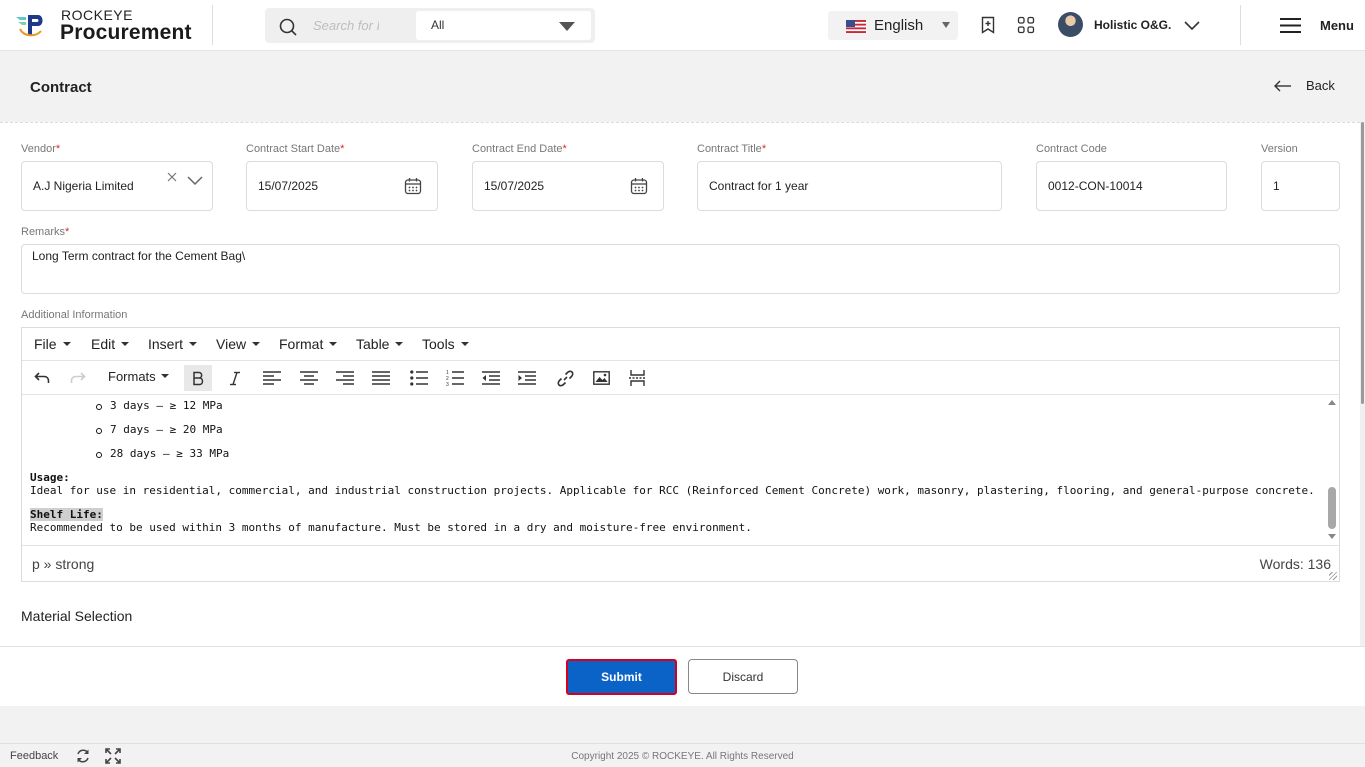  I want to click on page-scrollbar-thumb, so click(1362, 263).